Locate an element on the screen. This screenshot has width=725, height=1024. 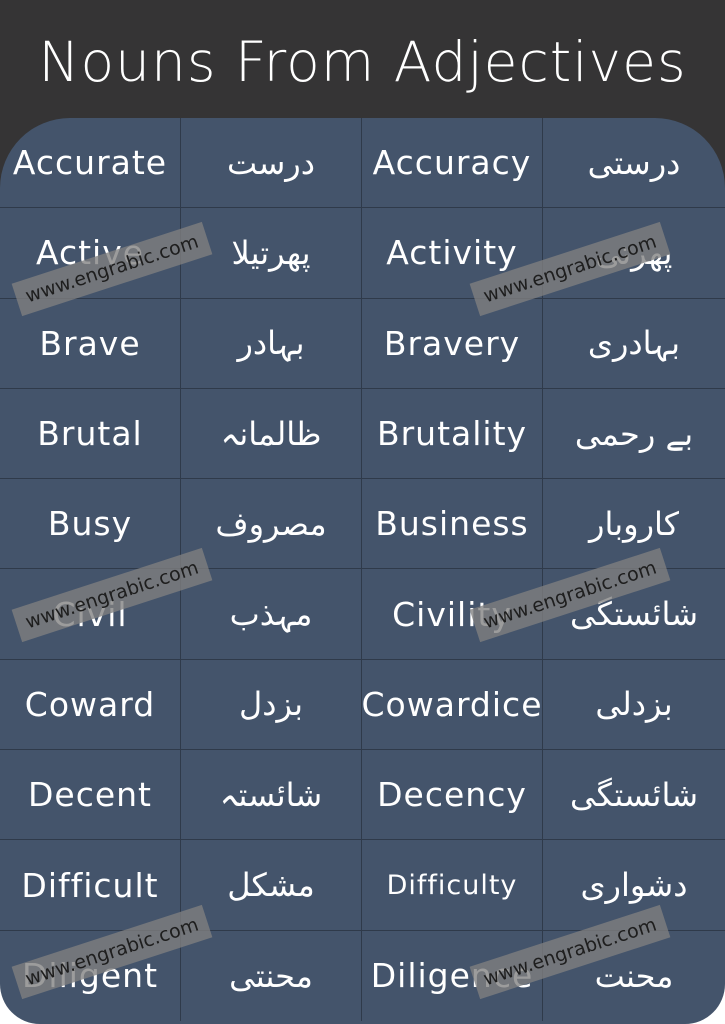
noun-urdu-cell: بہادری is located at coordinates (634, 344).